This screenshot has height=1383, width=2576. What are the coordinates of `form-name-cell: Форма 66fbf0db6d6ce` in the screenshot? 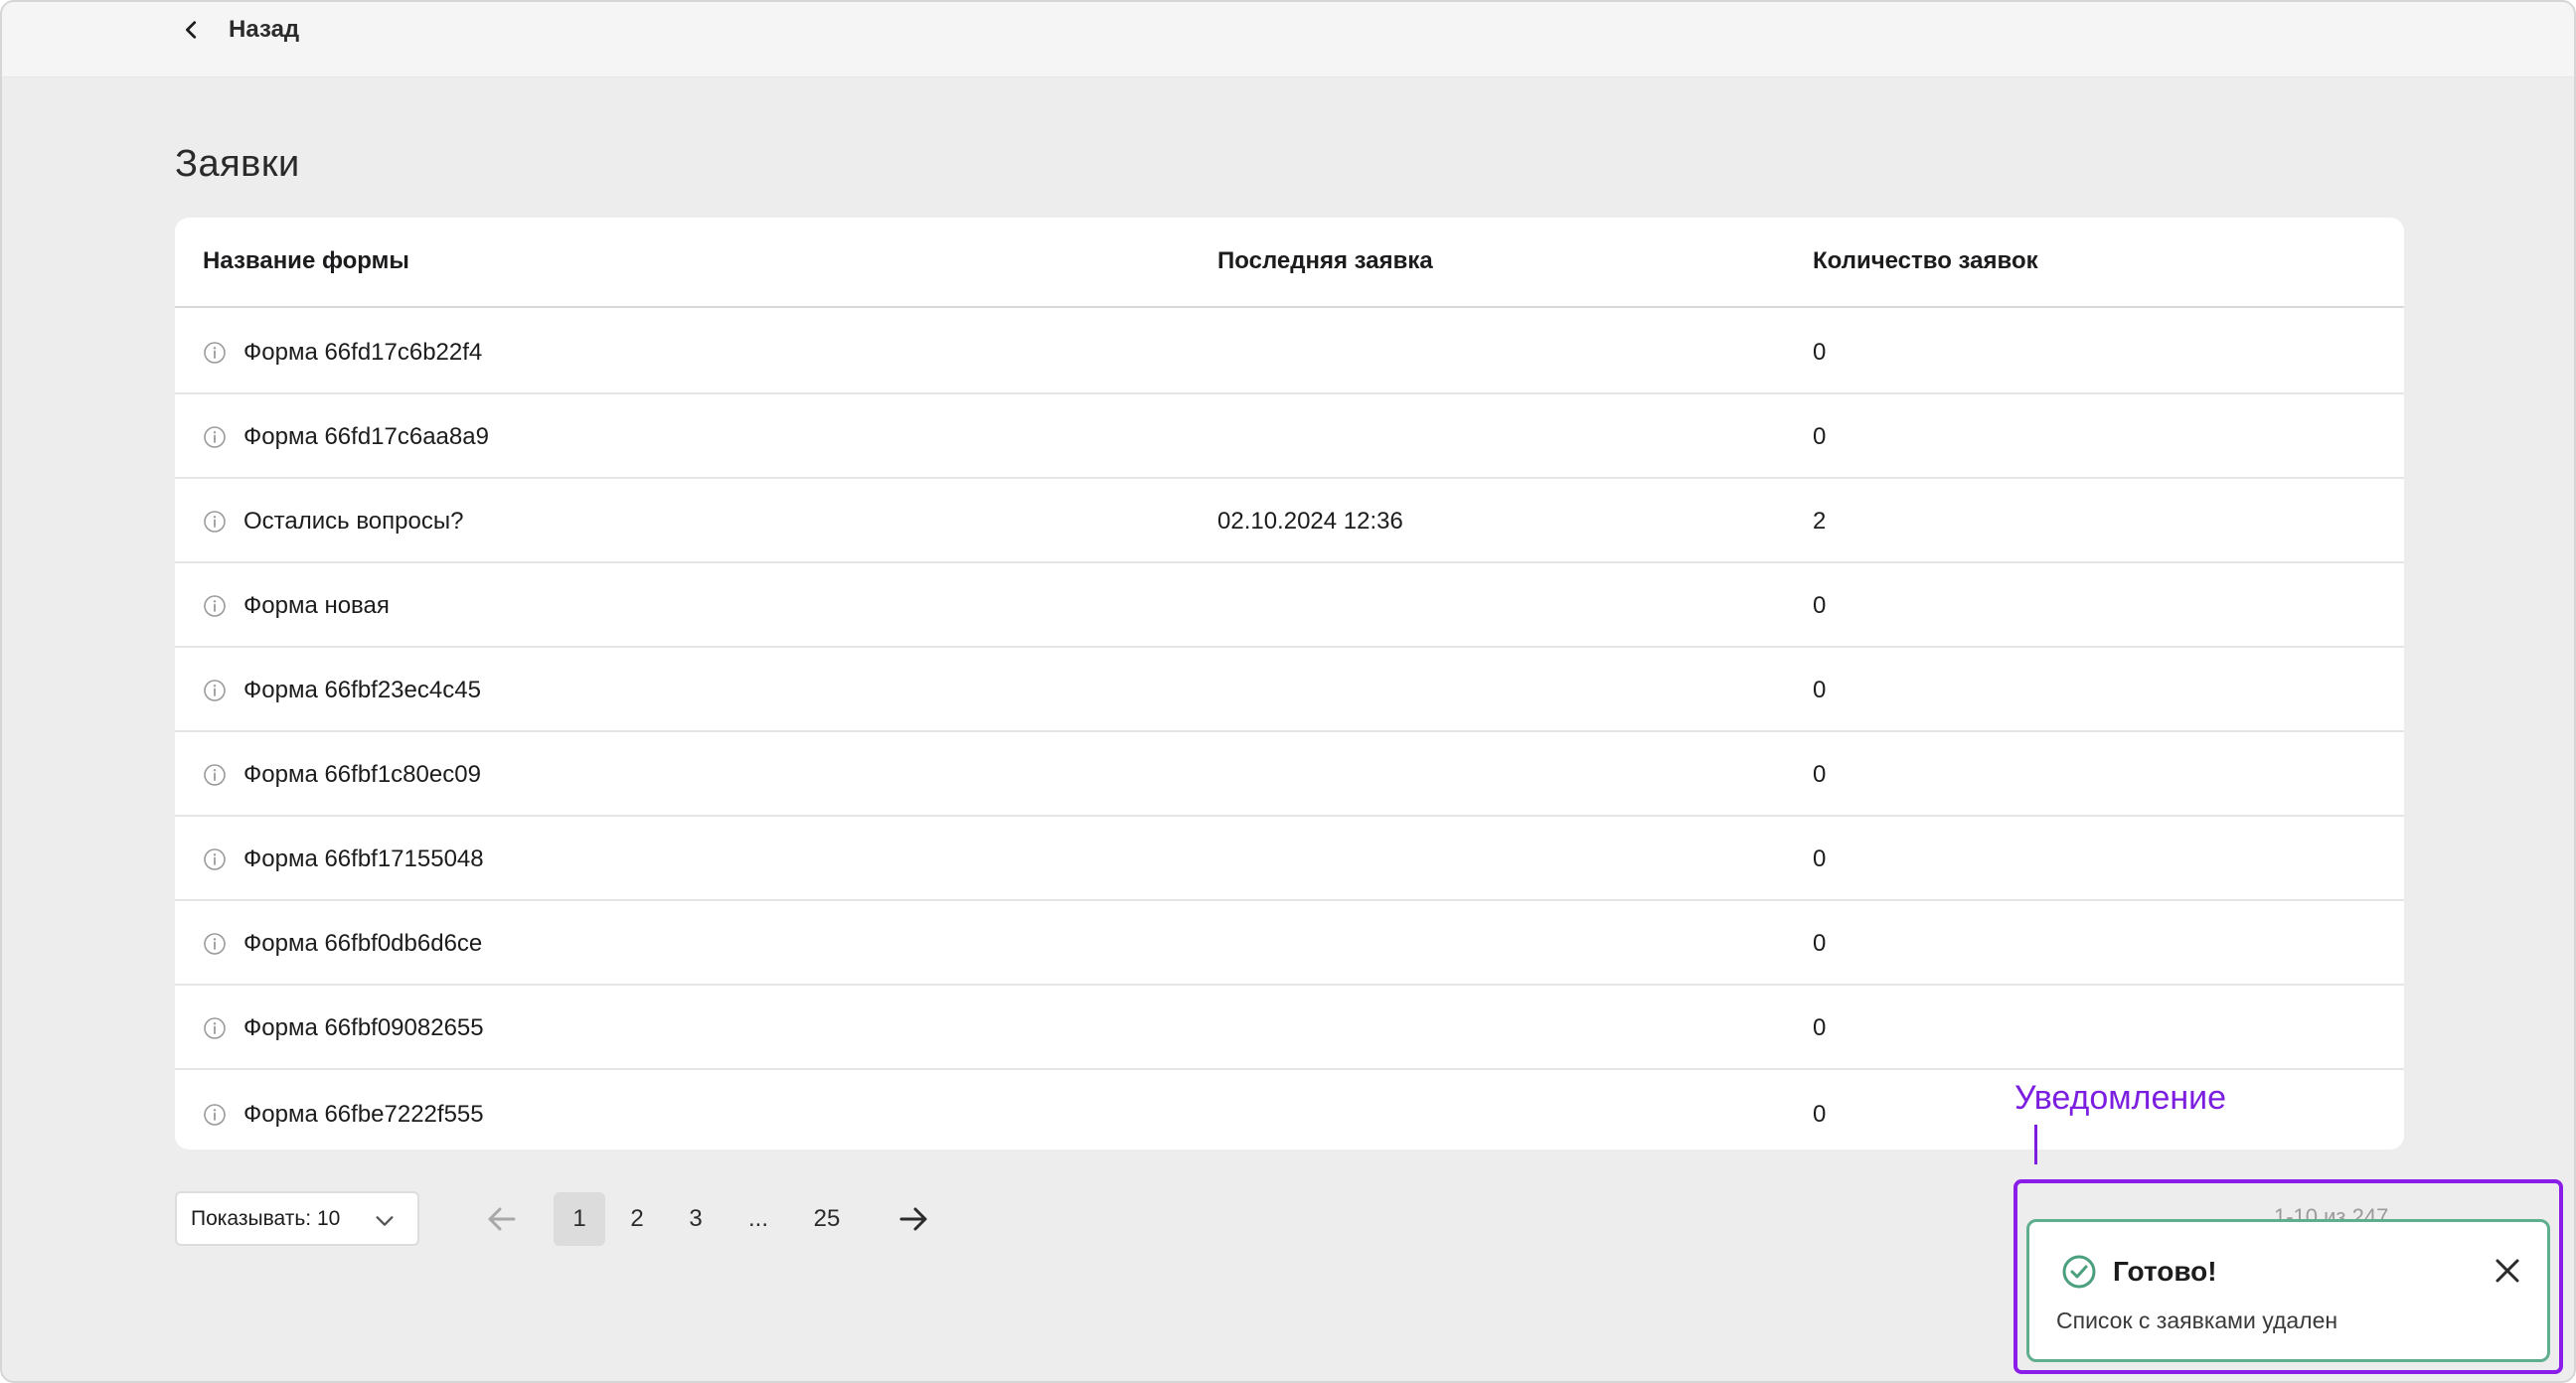 It's located at (342, 944).